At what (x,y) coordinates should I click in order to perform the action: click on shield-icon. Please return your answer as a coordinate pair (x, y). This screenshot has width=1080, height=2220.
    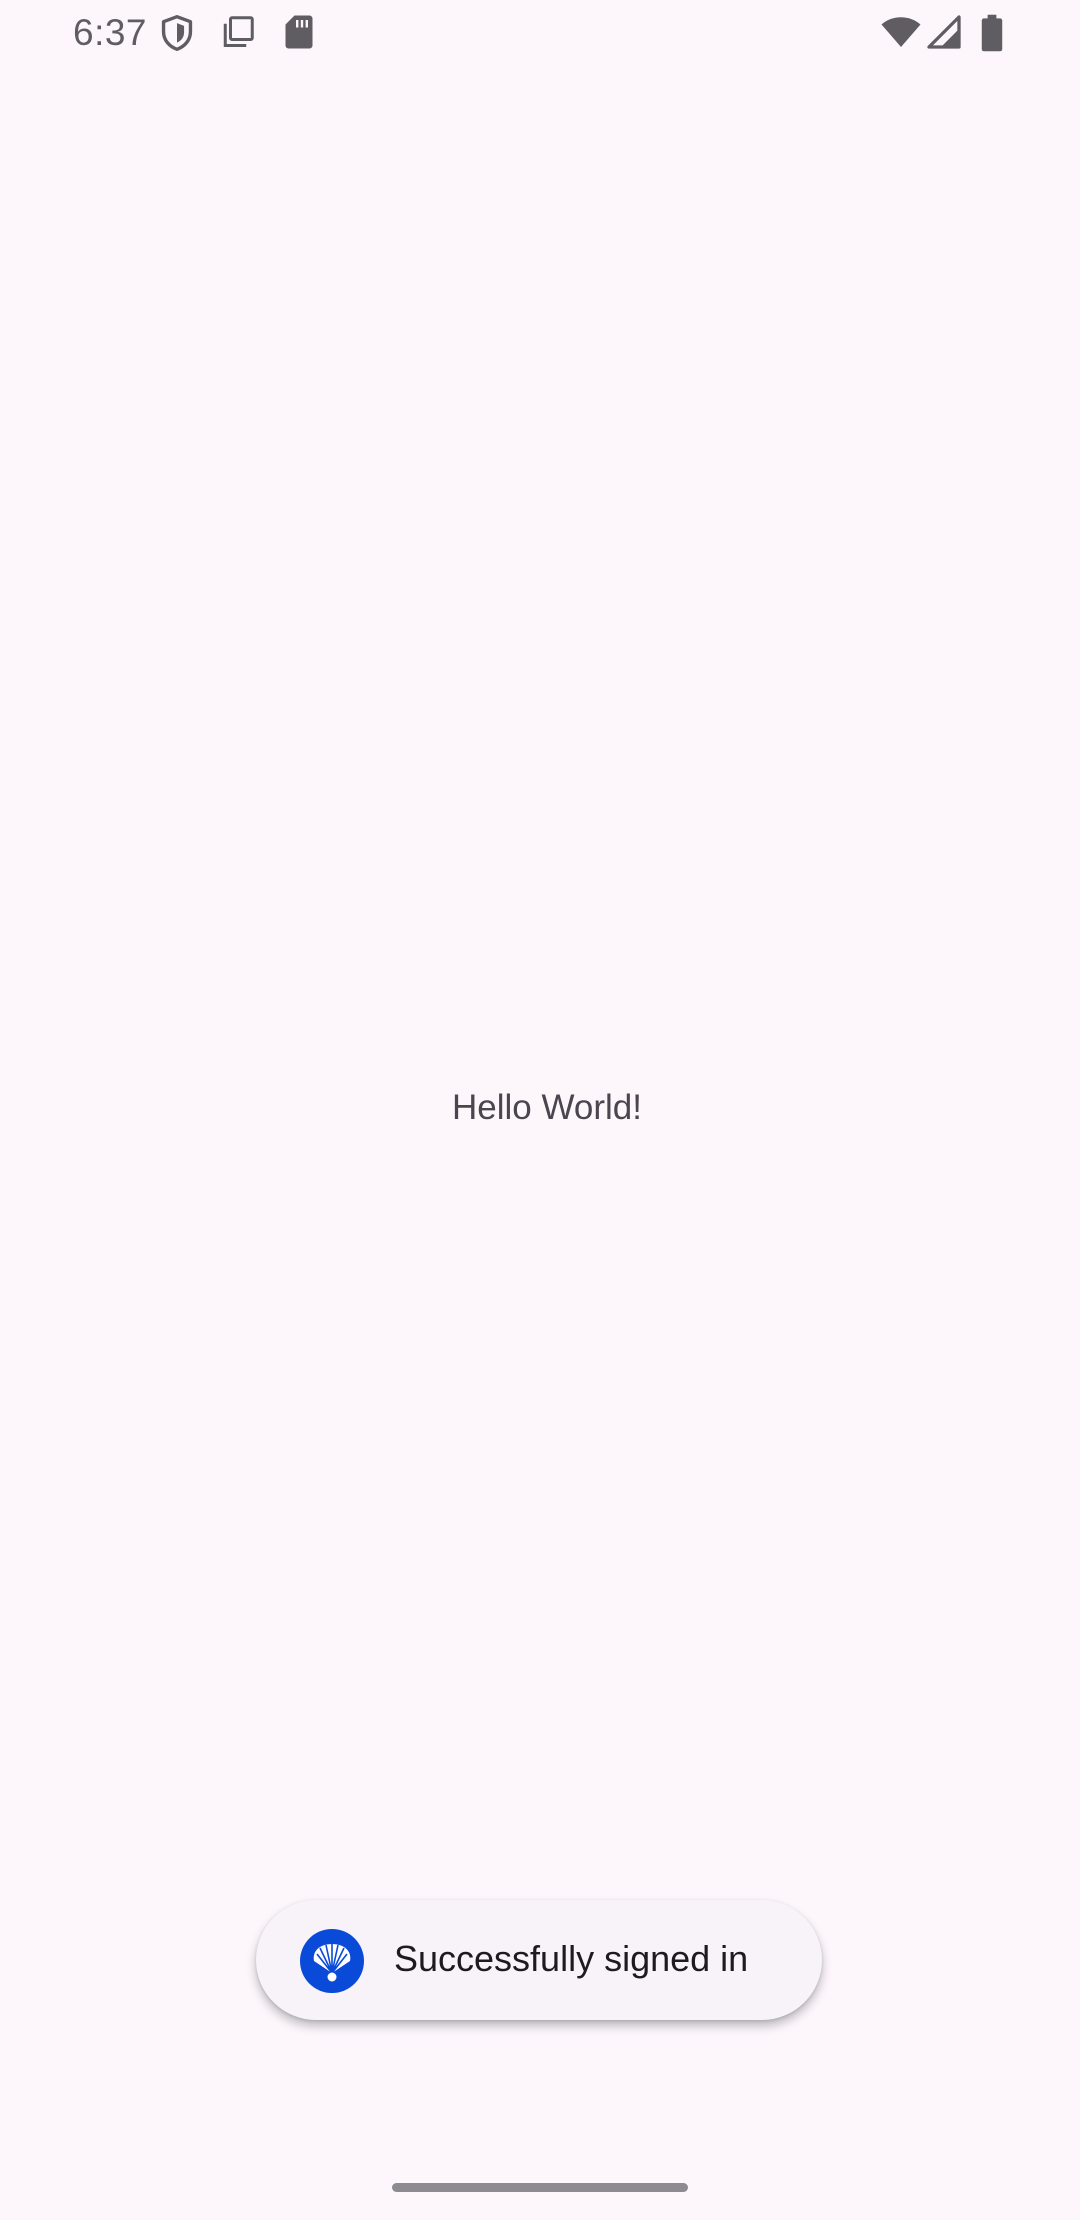
    Looking at the image, I should click on (177, 33).